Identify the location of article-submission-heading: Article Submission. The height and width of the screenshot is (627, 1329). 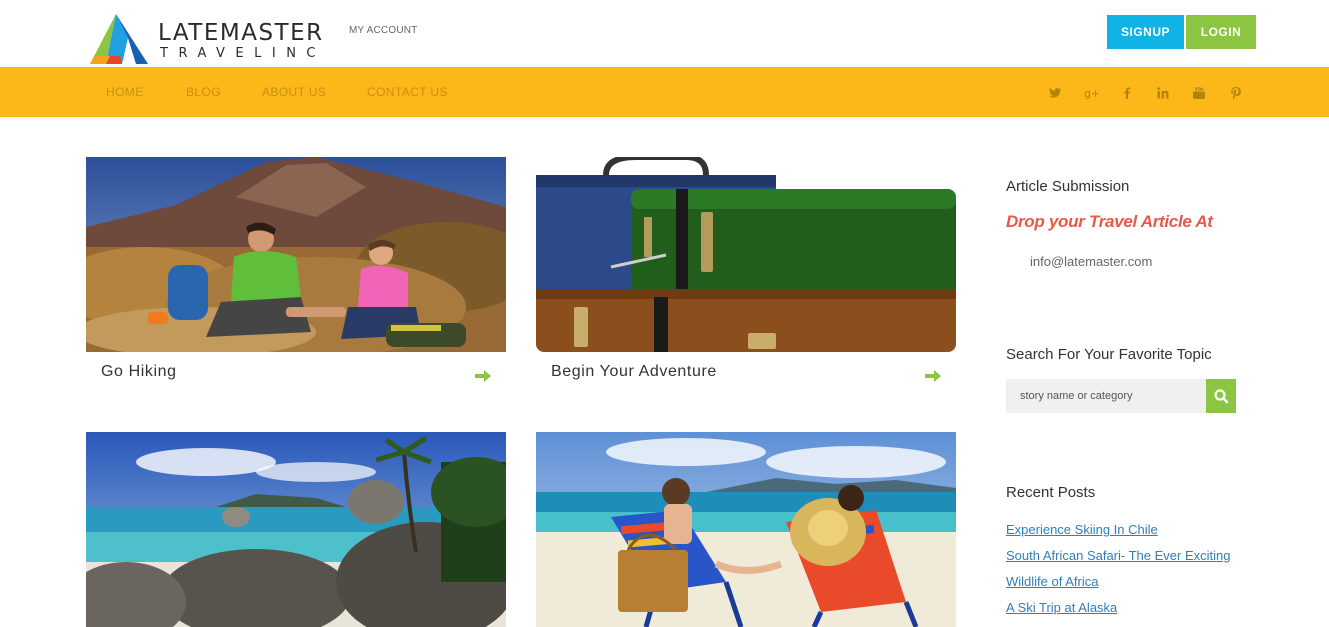
(1068, 186).